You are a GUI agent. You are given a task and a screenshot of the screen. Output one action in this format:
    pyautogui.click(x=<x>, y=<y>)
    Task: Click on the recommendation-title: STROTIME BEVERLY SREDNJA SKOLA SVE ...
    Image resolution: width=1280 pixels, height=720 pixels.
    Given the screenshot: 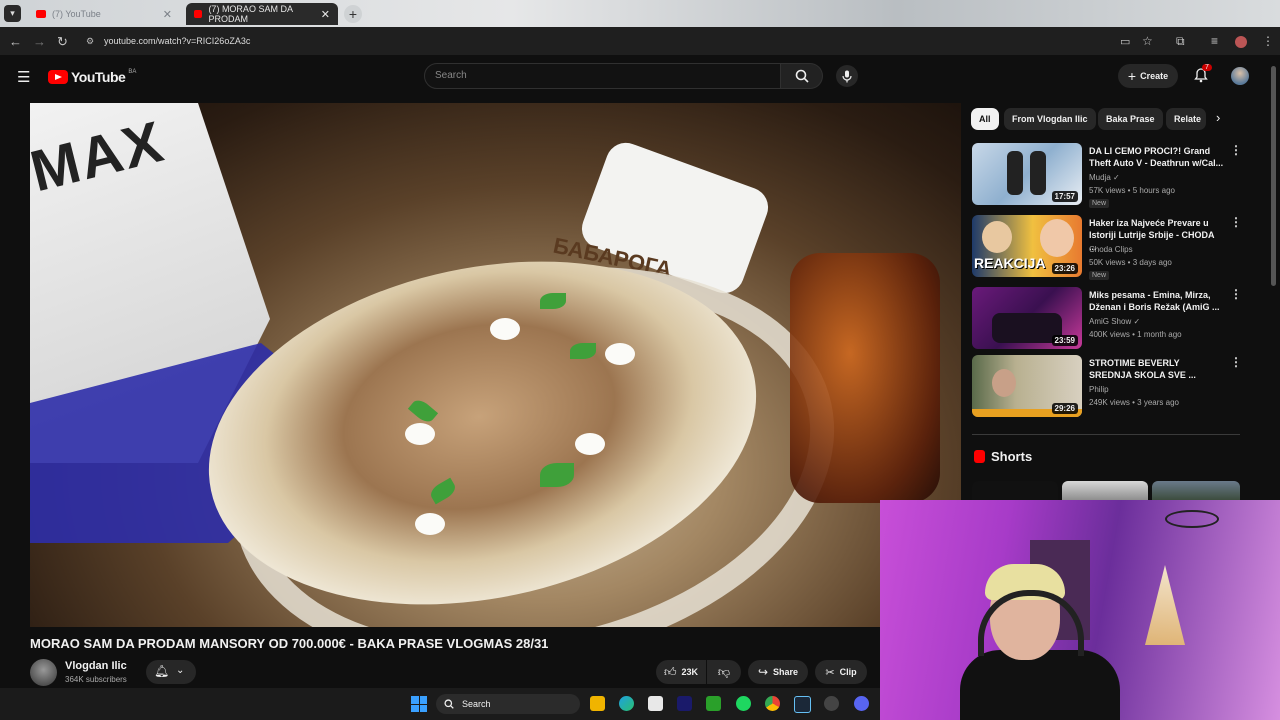 What is the action you would take?
    pyautogui.click(x=1156, y=369)
    